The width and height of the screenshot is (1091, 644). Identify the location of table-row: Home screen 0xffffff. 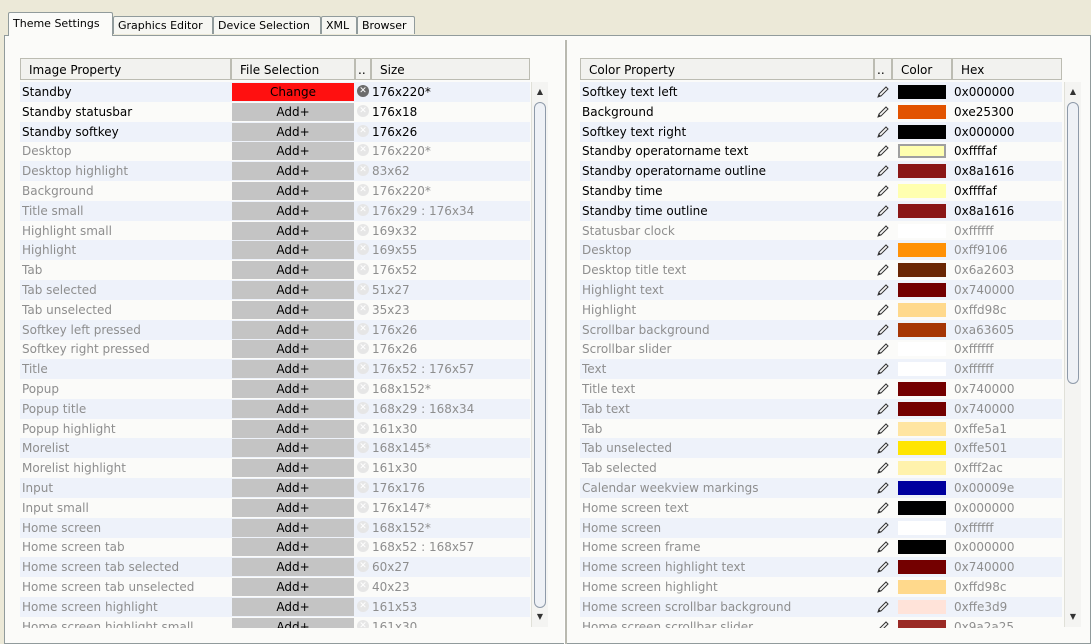
(821, 527).